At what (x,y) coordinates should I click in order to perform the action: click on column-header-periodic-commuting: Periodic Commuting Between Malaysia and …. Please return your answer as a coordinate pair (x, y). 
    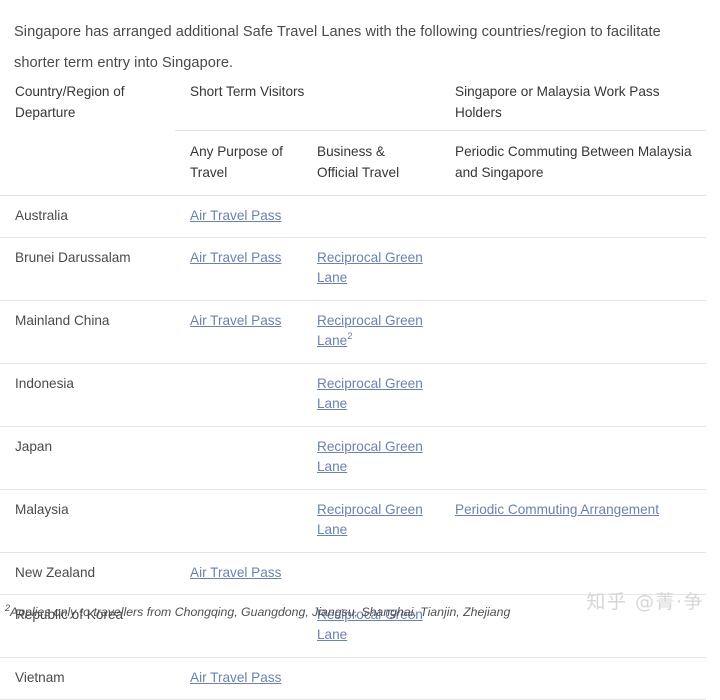
    Looking at the image, I should click on (573, 162).